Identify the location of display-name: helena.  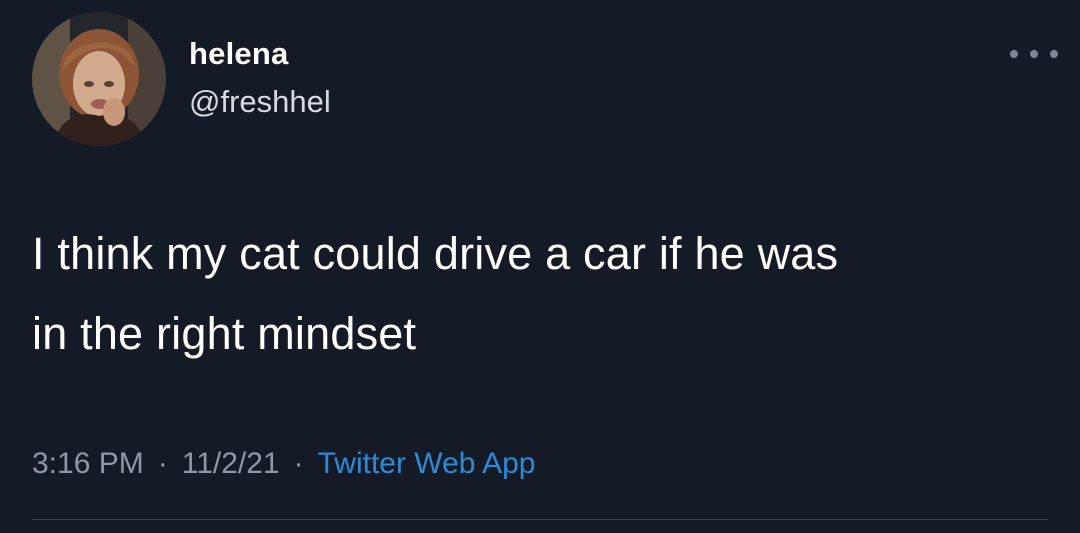
(260, 54).